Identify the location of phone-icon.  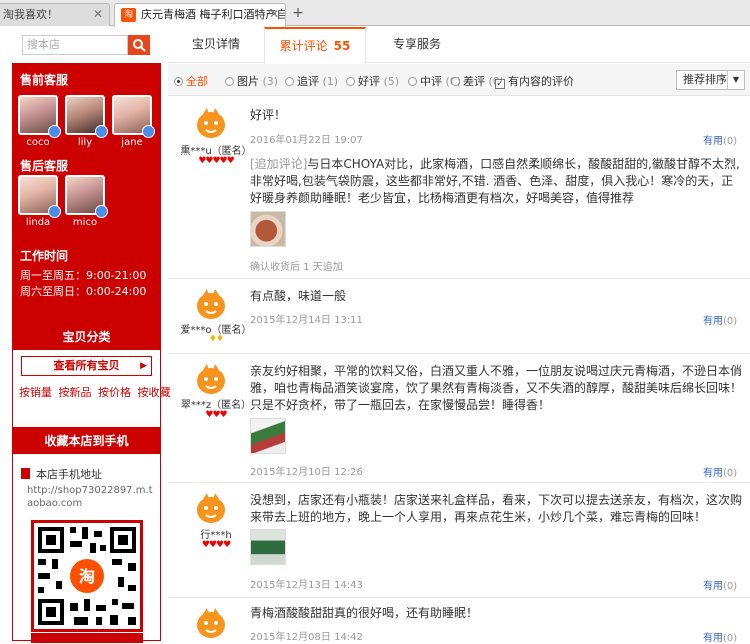
(25, 473).